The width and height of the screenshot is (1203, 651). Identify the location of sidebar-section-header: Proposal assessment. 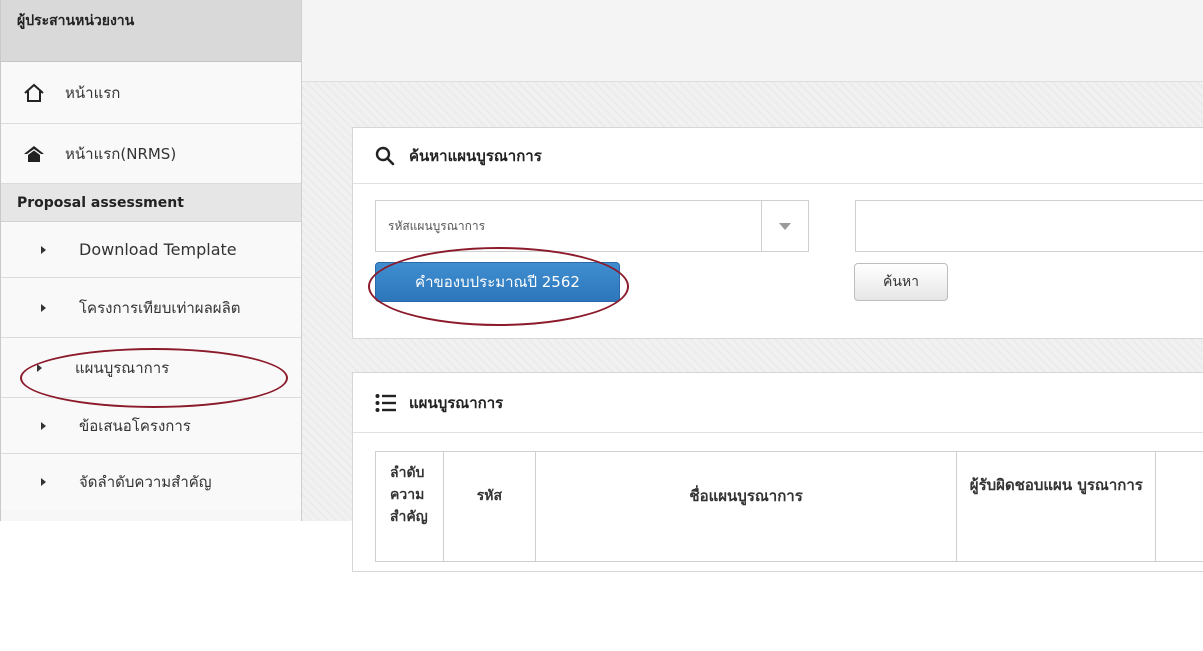
(151, 203).